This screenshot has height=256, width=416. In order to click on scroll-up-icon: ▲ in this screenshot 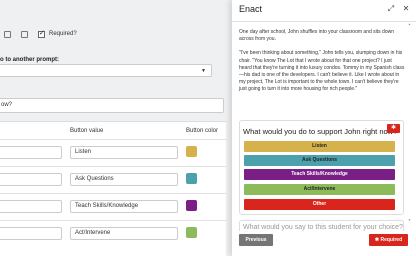, I will do `click(409, 24)`.